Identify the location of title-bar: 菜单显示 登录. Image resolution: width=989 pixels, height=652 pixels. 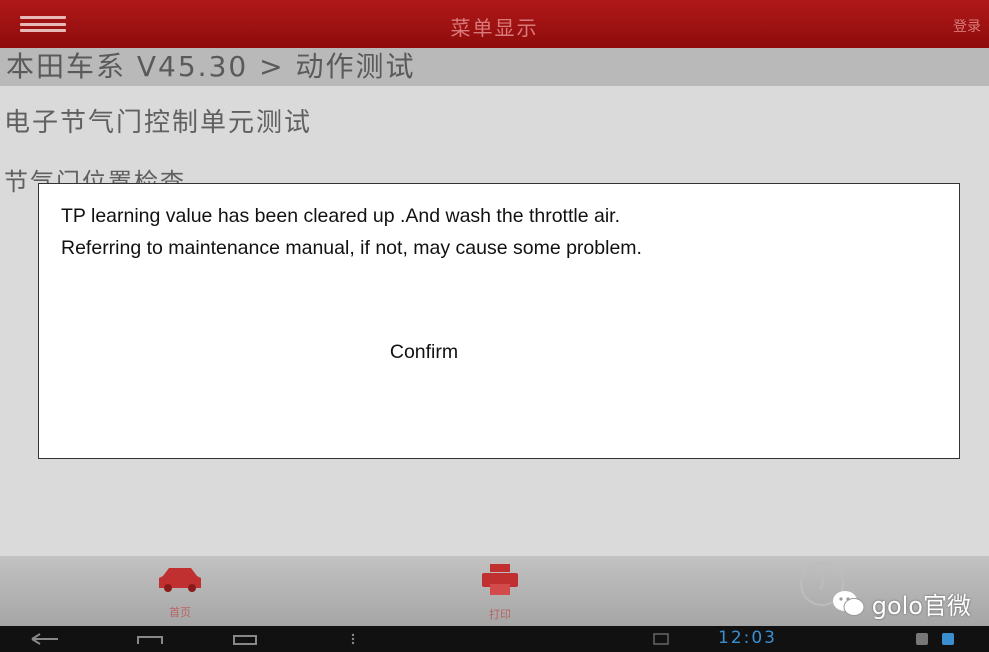
(494, 24).